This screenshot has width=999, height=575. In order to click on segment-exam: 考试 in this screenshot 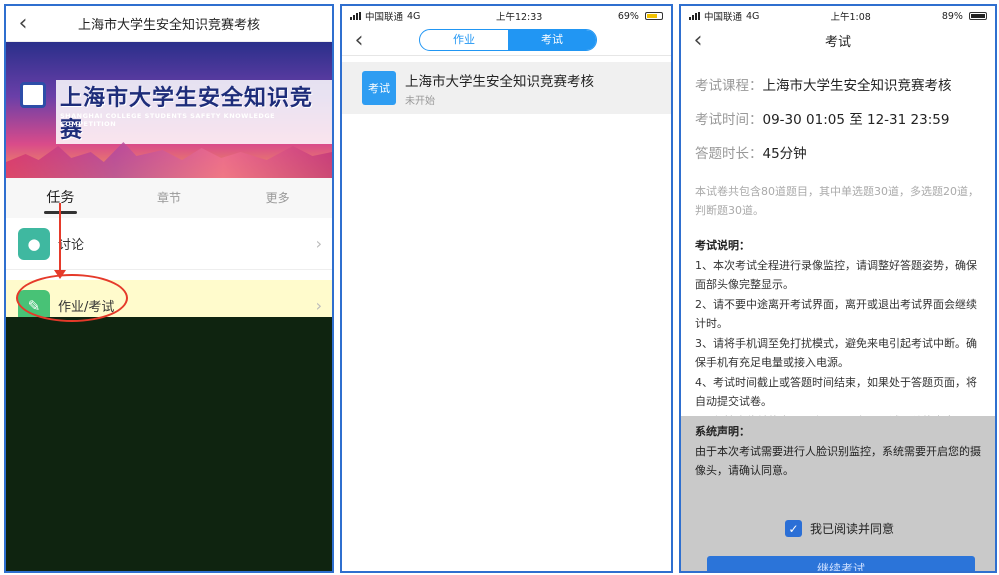, I will do `click(552, 40)`.